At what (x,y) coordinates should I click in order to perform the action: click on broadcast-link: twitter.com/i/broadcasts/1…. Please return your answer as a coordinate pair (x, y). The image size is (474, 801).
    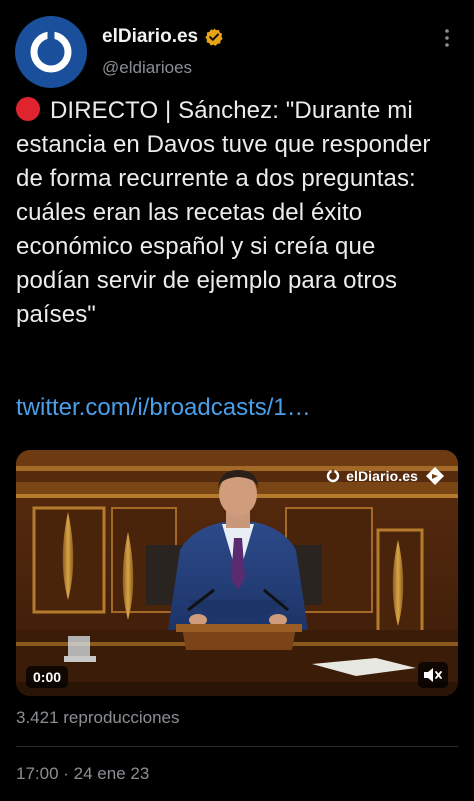
    Looking at the image, I should click on (163, 408).